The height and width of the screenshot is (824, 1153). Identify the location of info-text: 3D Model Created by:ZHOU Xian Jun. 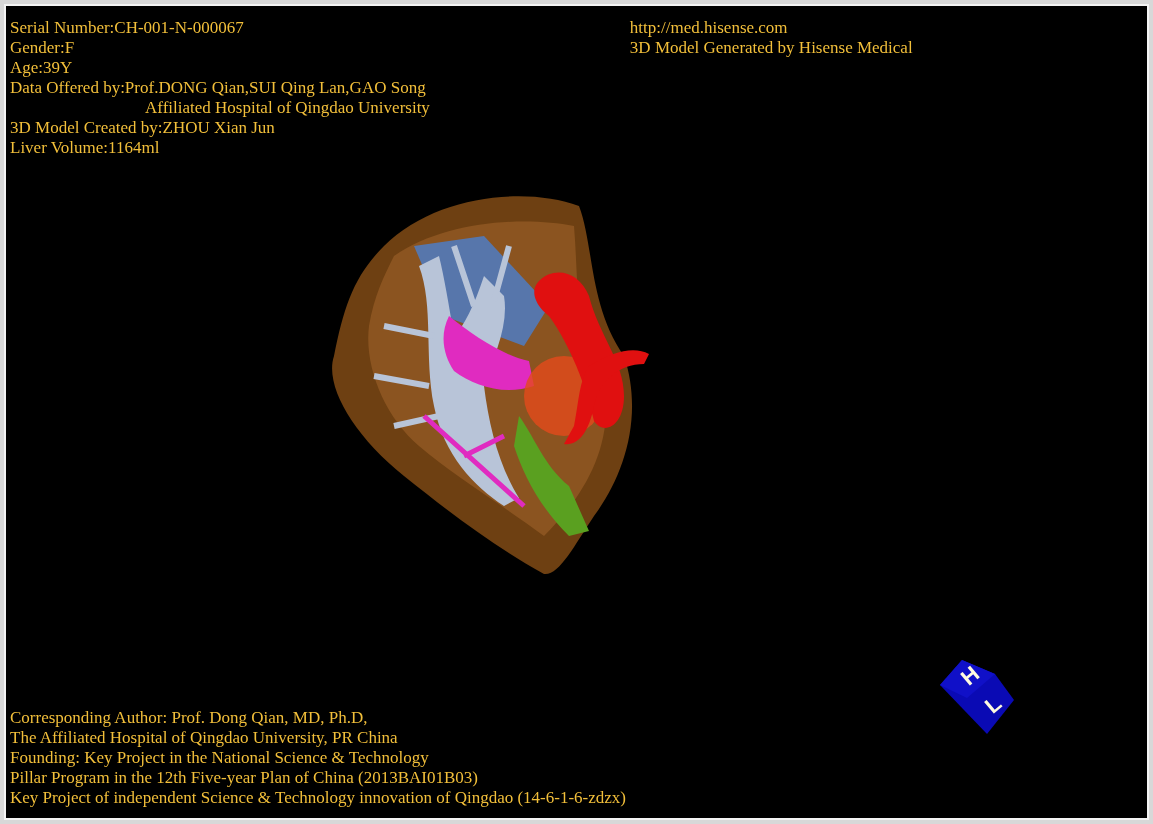
(142, 128).